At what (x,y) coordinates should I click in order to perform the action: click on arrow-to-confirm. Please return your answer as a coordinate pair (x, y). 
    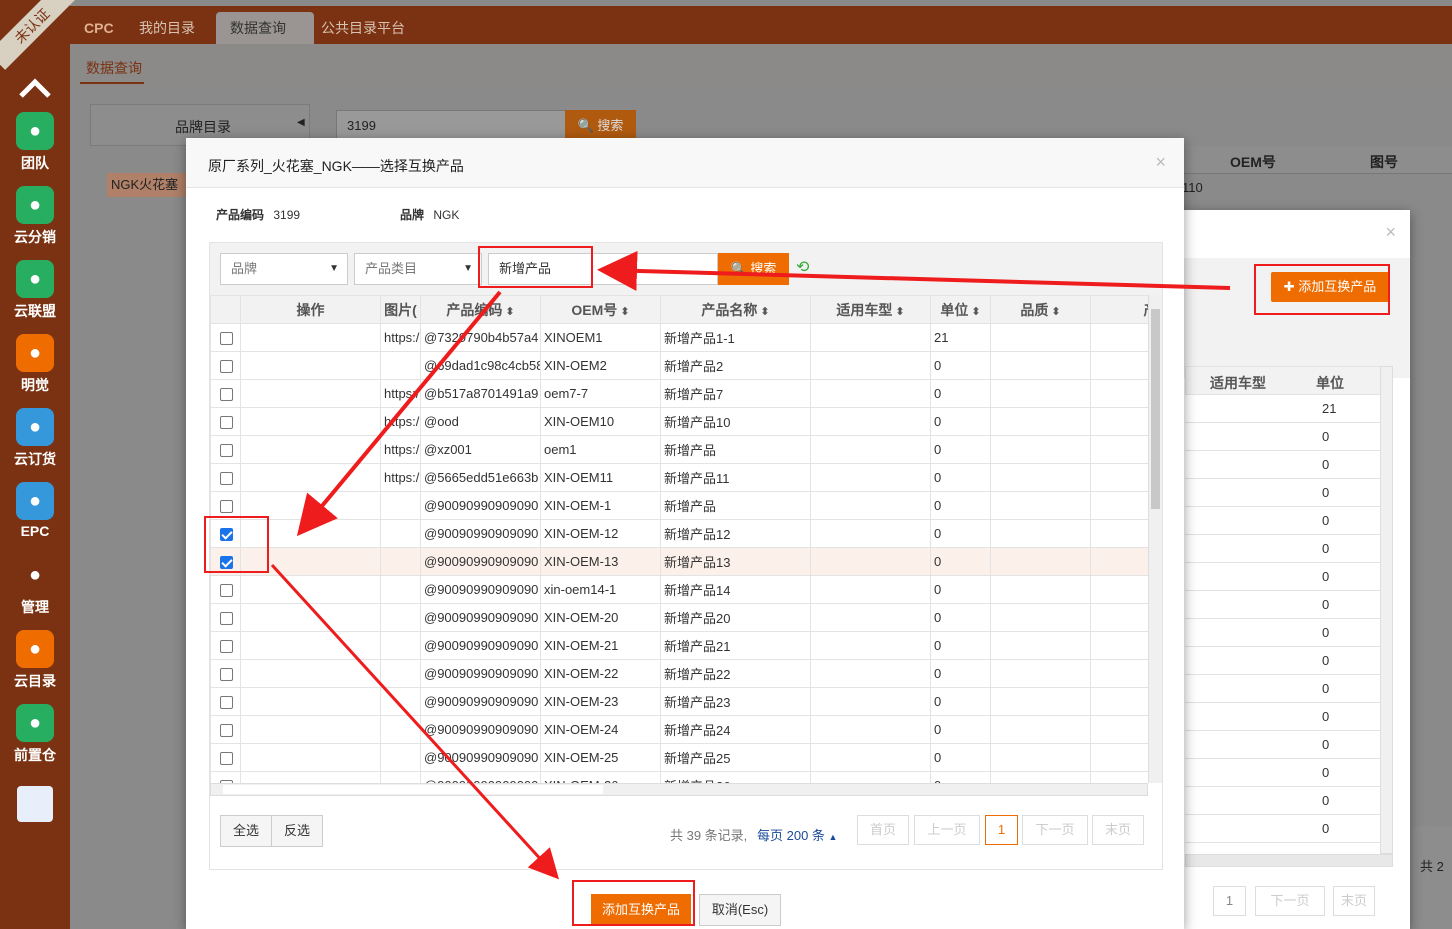
    Looking at the image, I should click on (415, 721).